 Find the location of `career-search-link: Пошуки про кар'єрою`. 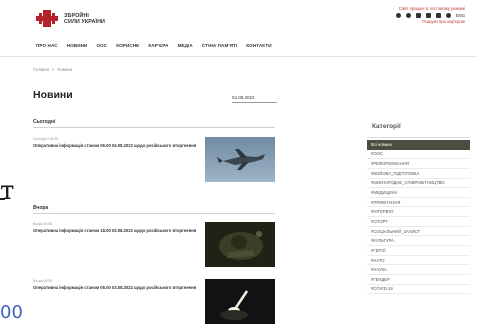

career-search-link: Пошуки про кар'єрою is located at coordinates (430, 22).